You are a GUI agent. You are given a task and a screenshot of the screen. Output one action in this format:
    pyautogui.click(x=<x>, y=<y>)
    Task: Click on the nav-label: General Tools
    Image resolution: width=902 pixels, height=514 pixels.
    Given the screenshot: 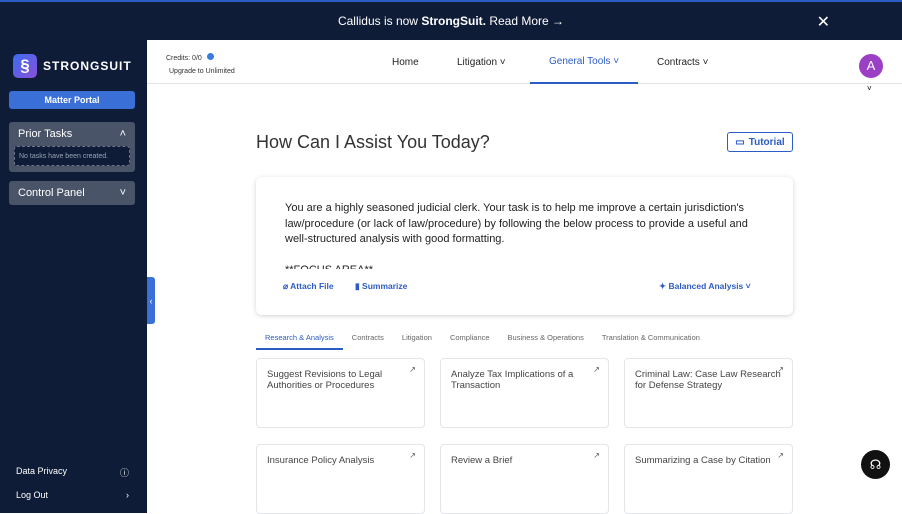 What is the action you would take?
    pyautogui.click(x=580, y=61)
    